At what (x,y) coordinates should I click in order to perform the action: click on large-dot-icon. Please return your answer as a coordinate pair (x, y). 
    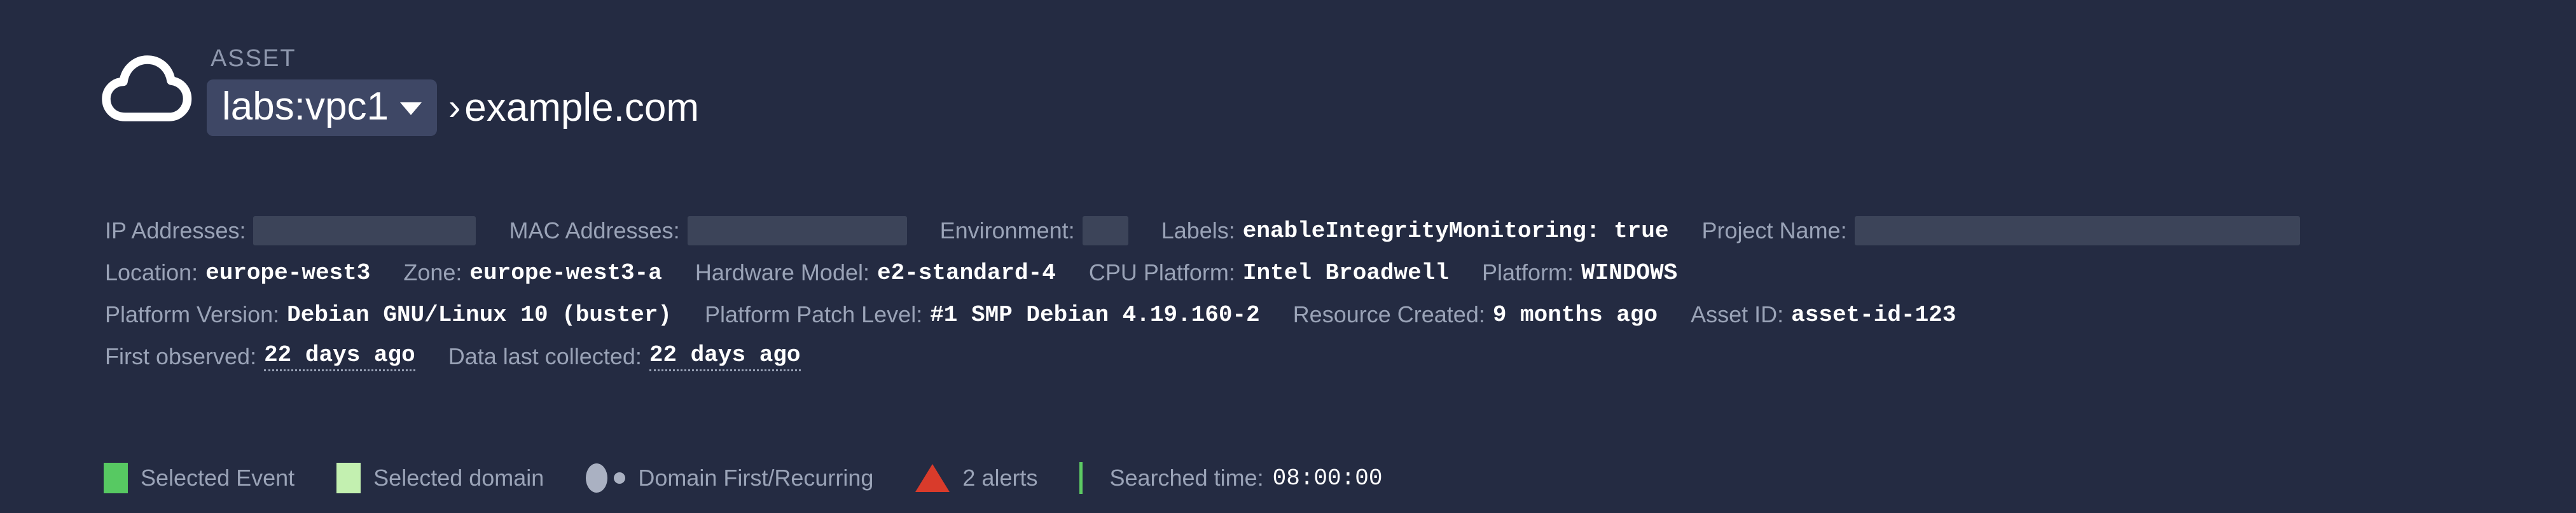
    Looking at the image, I should click on (597, 478).